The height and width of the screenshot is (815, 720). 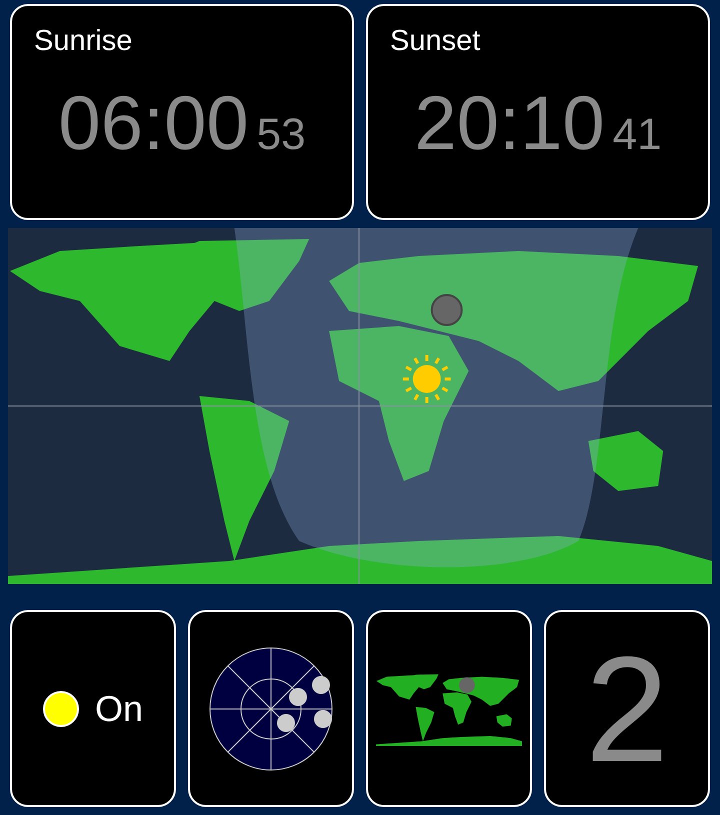 I want to click on tile-card: On, so click(x=93, y=708).